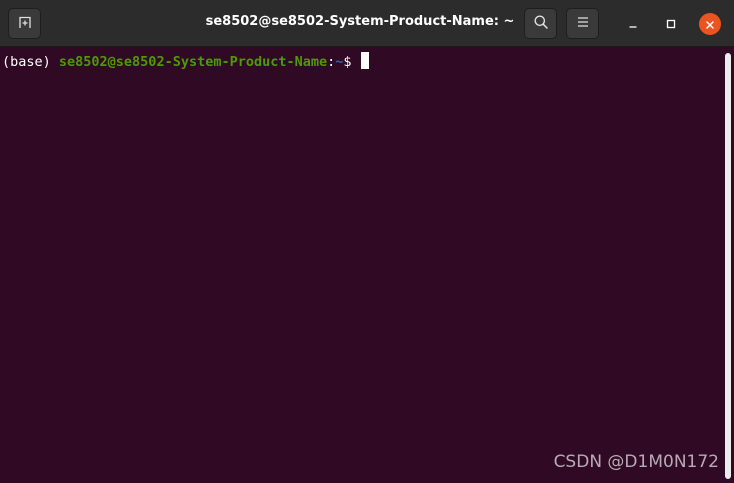 This screenshot has height=483, width=734. I want to click on menu-button, so click(582, 23).